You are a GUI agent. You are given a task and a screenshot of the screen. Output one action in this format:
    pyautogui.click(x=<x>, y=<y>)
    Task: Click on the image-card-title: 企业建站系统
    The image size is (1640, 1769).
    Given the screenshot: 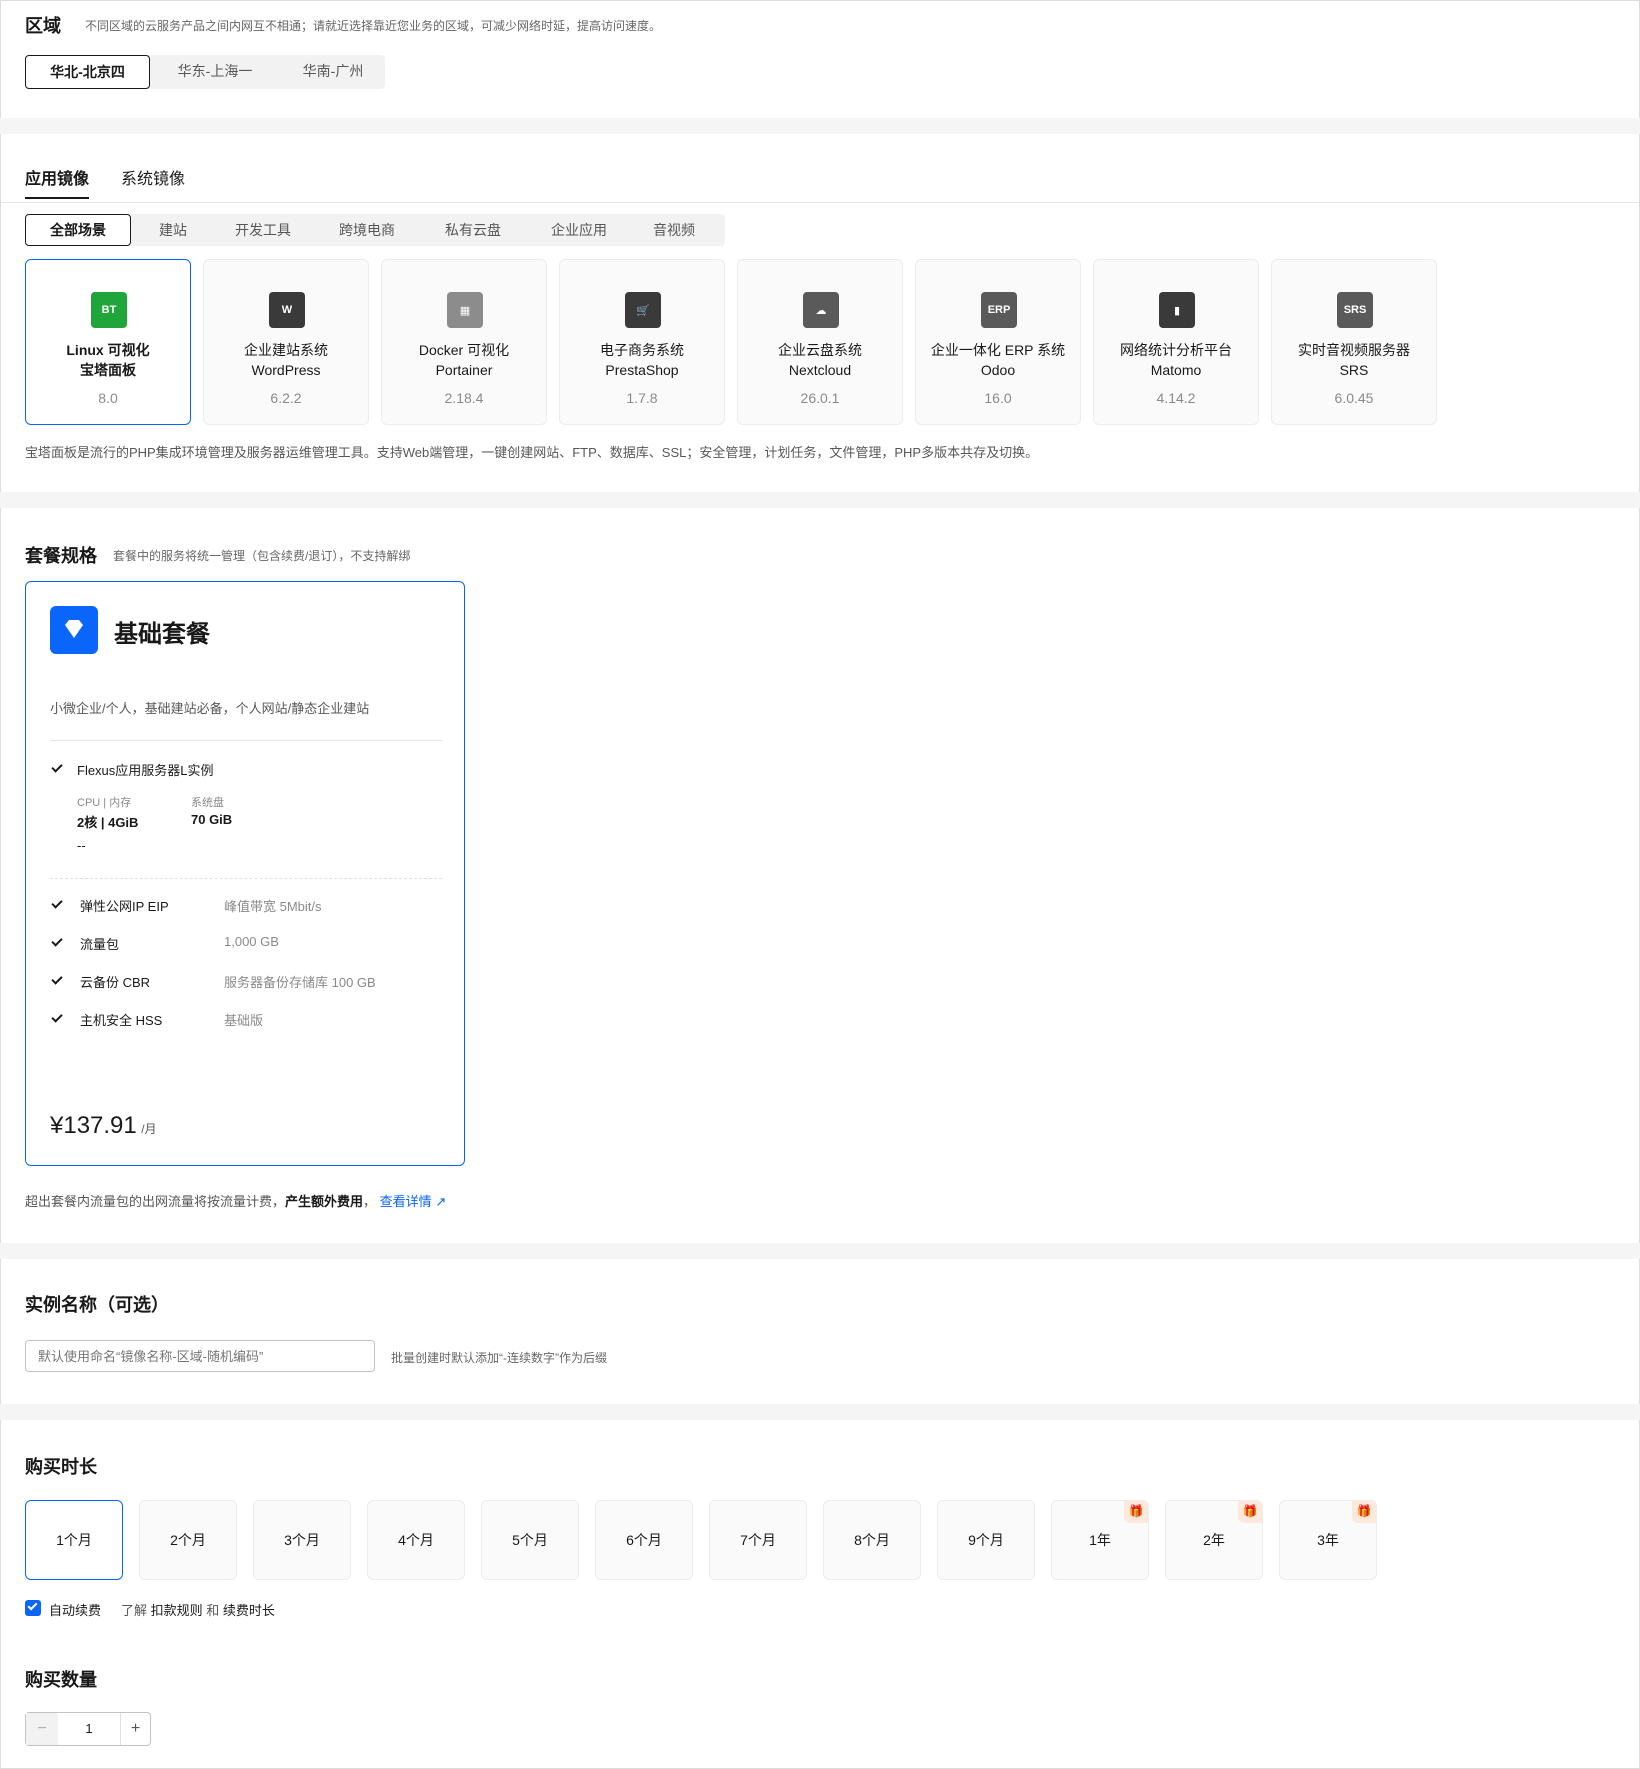 What is the action you would take?
    pyautogui.click(x=286, y=350)
    